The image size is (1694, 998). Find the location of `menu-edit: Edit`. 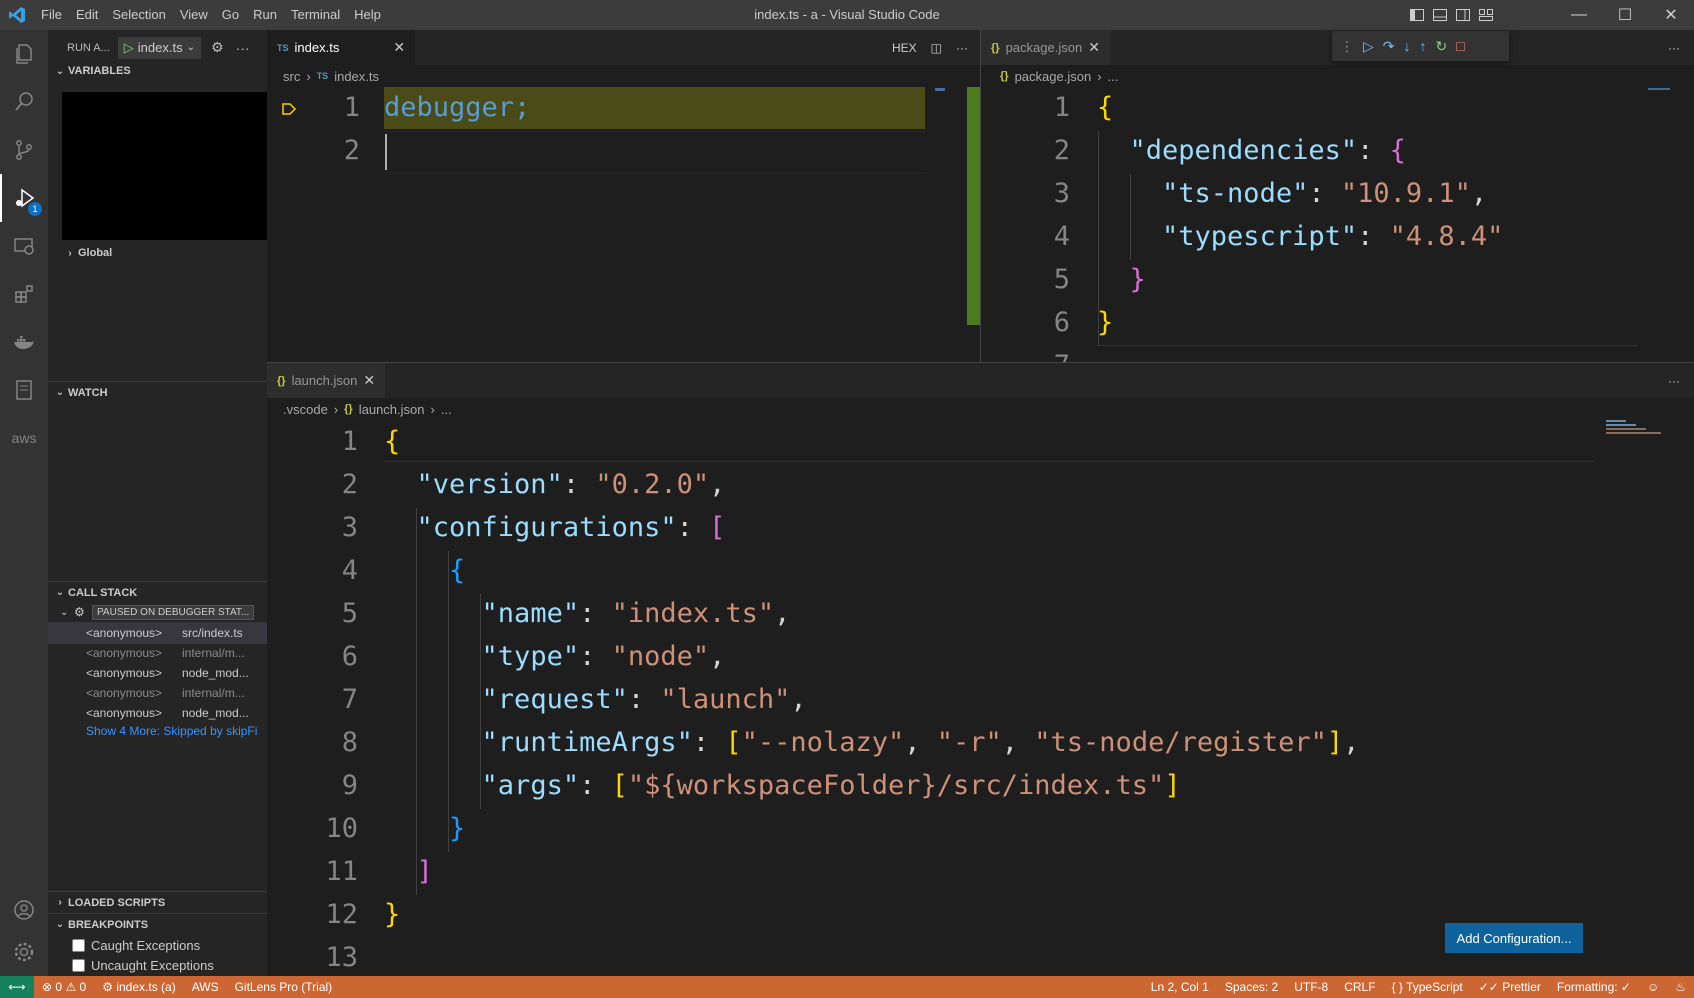

menu-edit: Edit is located at coordinates (87, 15).